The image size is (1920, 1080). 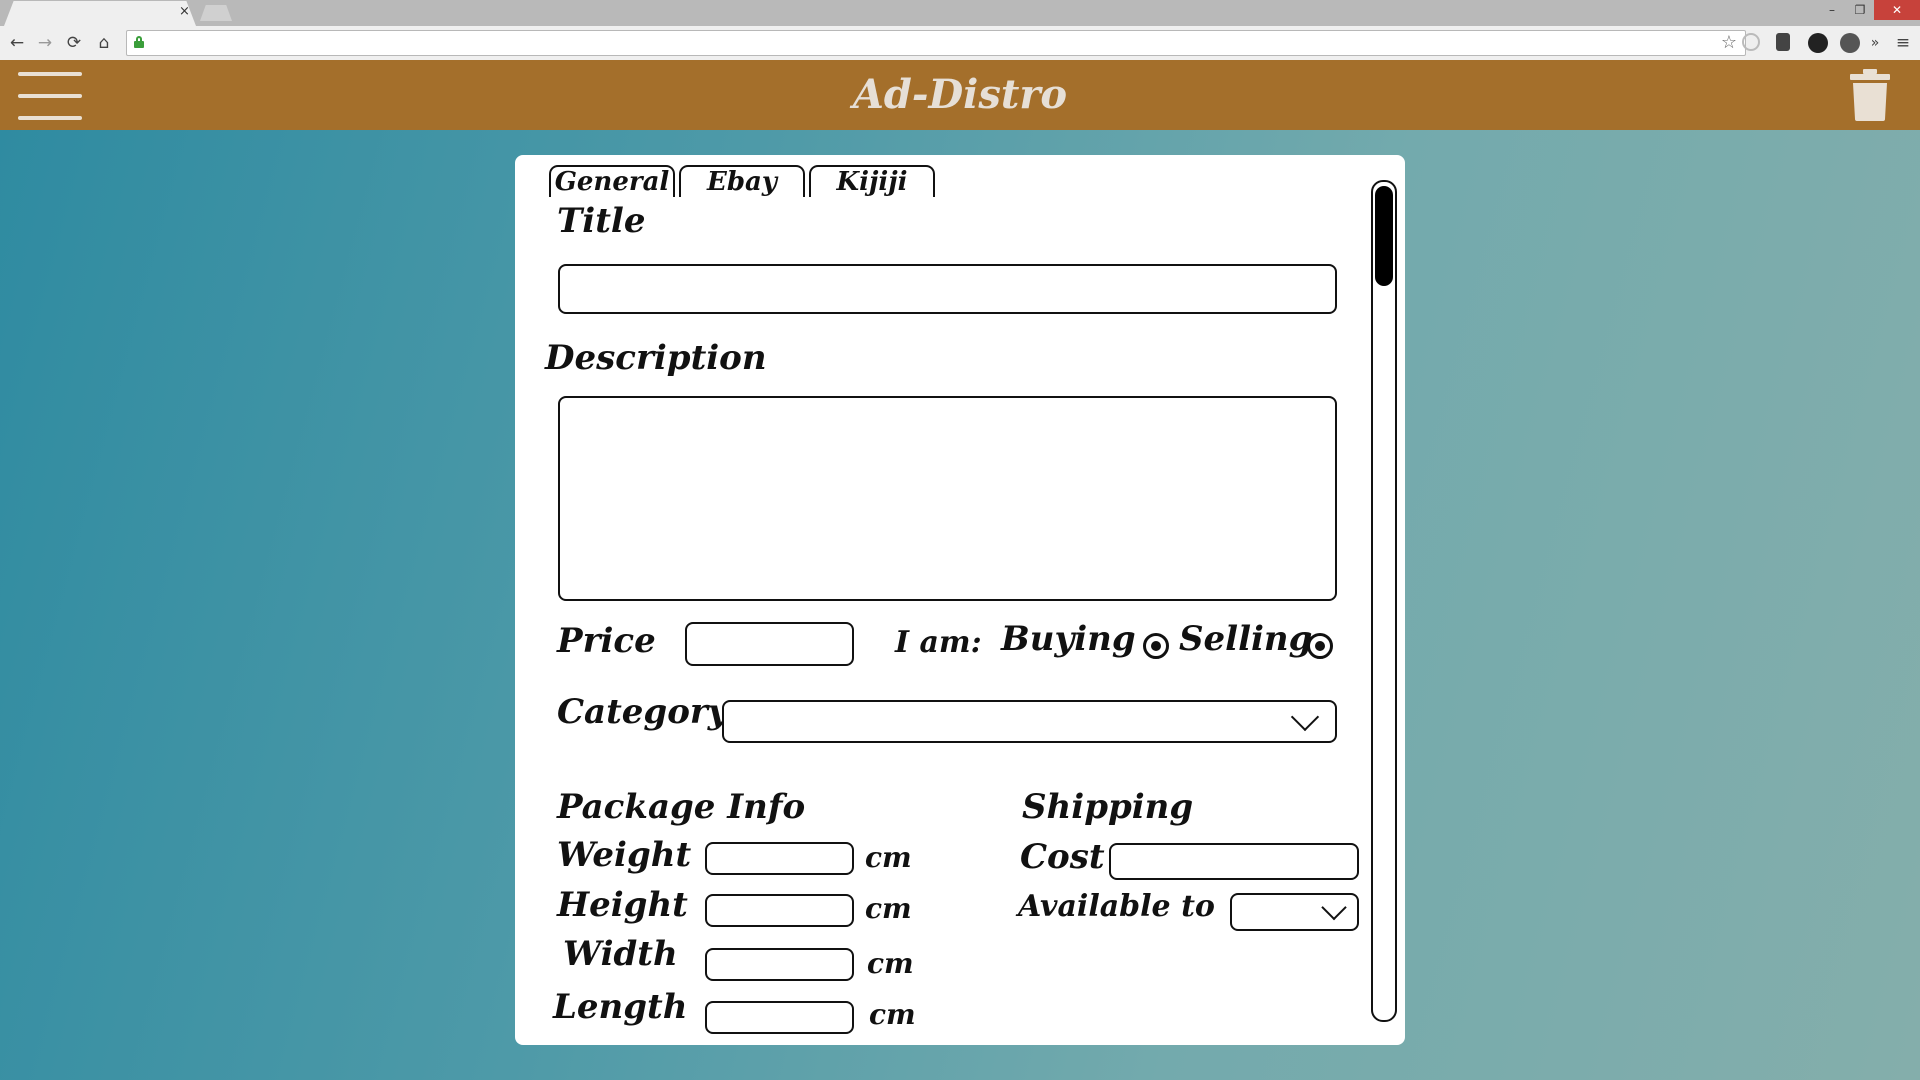 I want to click on i-am-label: I am:, so click(x=938, y=642).